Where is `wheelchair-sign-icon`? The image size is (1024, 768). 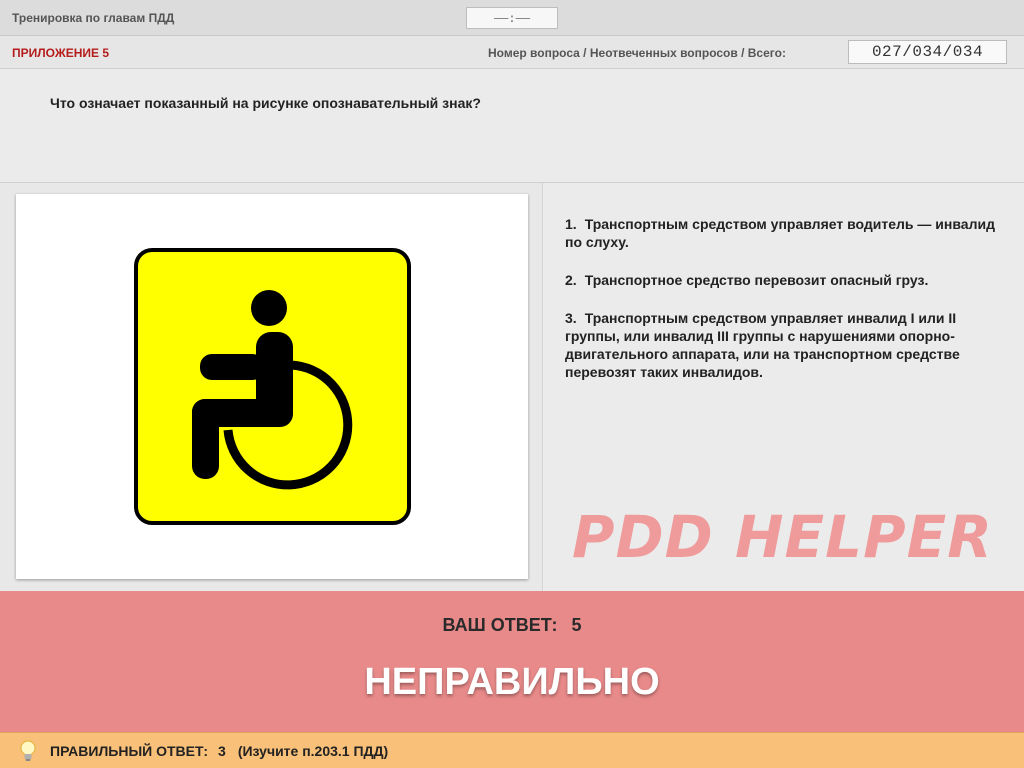 wheelchair-sign-icon is located at coordinates (272, 386).